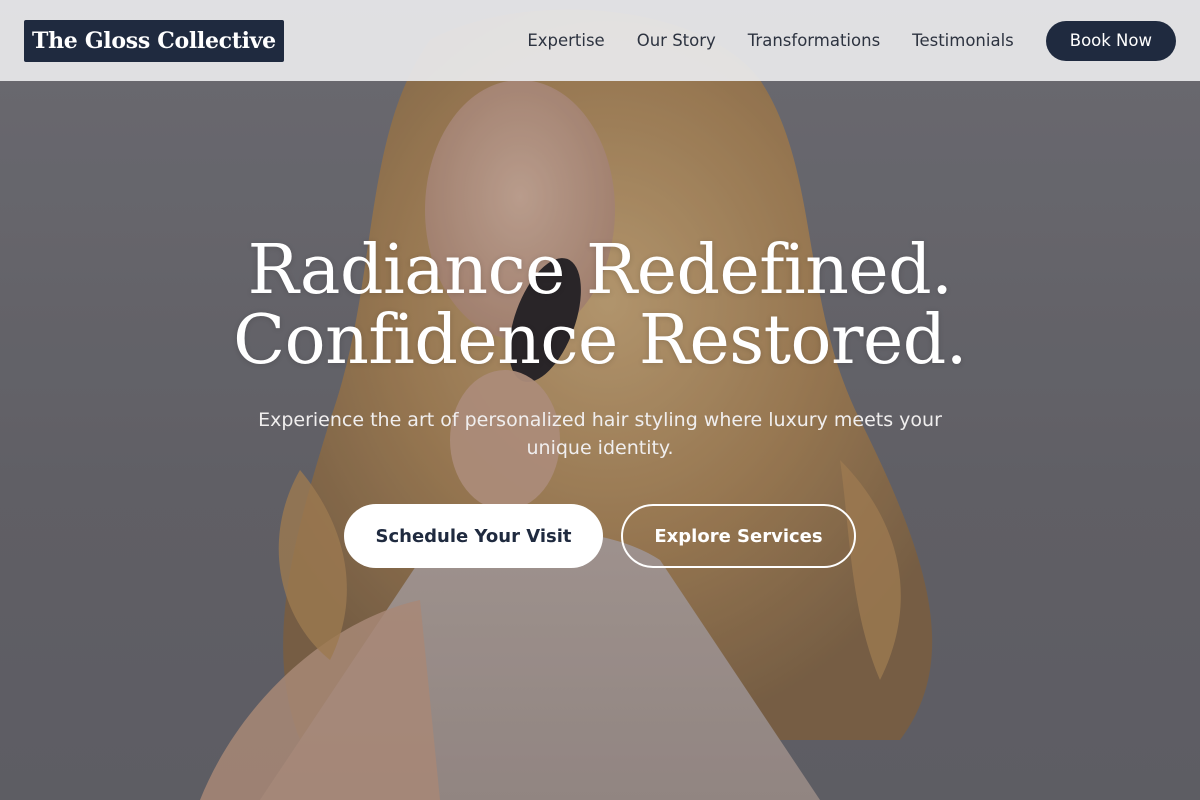  Describe the element at coordinates (473, 536) in the screenshot. I see `schedule-visit-button: Schedule Your Visit` at that location.